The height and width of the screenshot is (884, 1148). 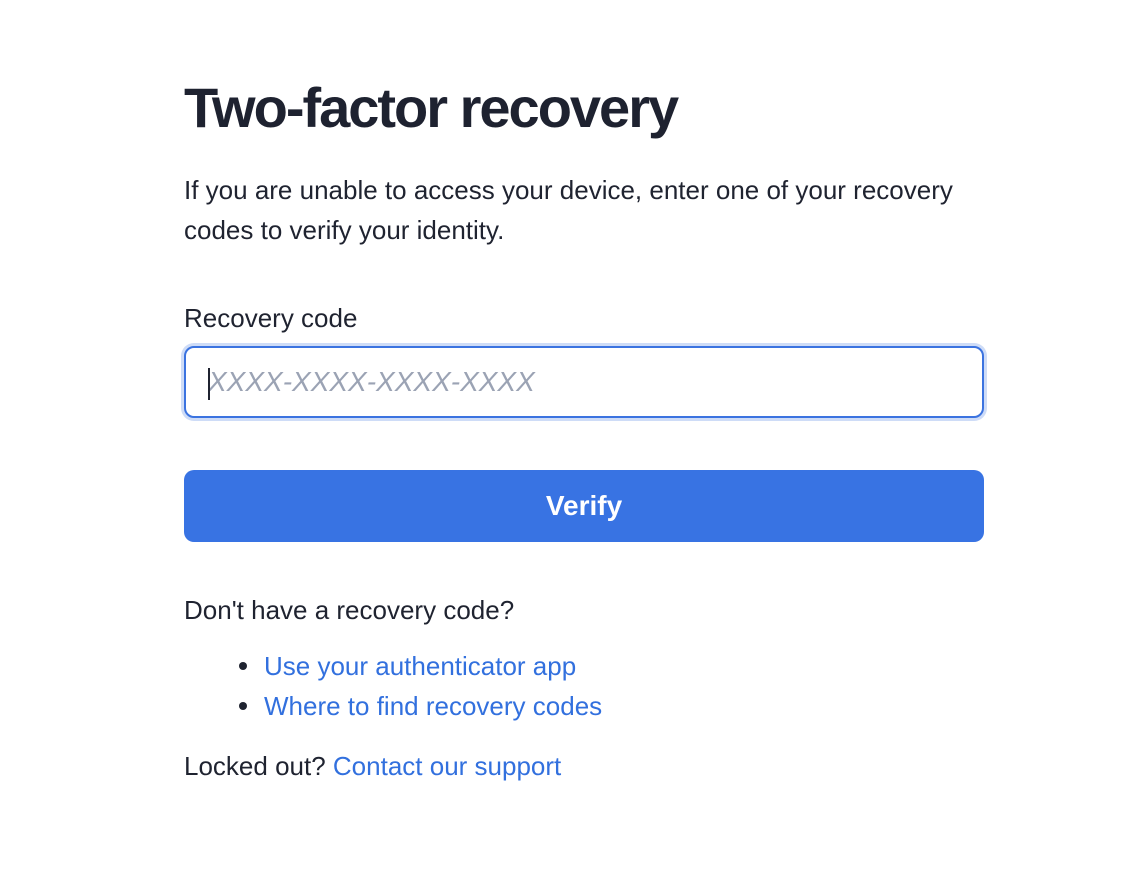 I want to click on no-code-text: Don't have a recovery code?, so click(x=349, y=610).